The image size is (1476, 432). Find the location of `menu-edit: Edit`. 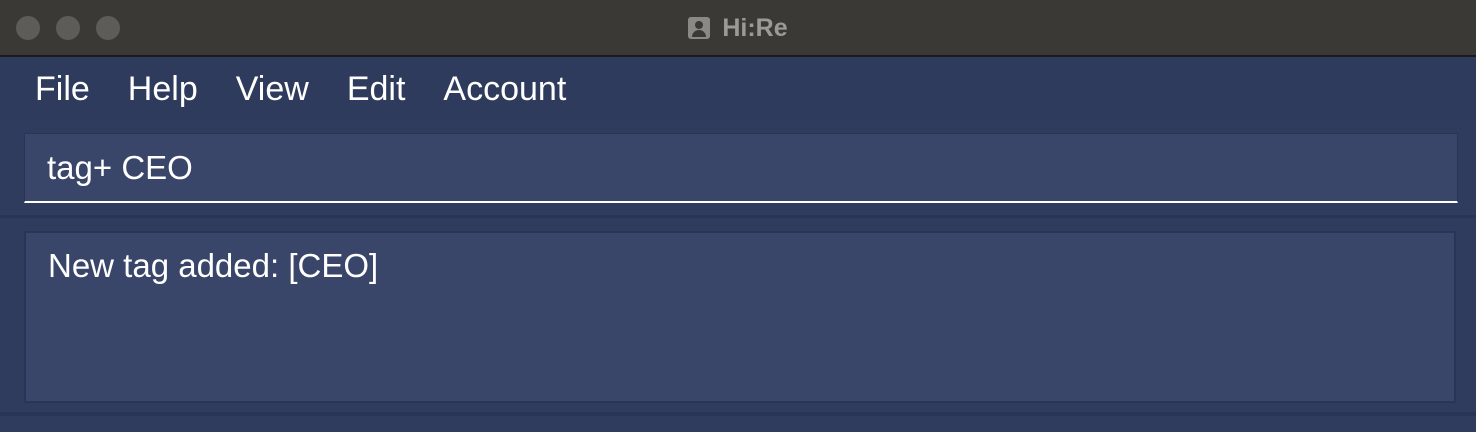

menu-edit: Edit is located at coordinates (376, 89).